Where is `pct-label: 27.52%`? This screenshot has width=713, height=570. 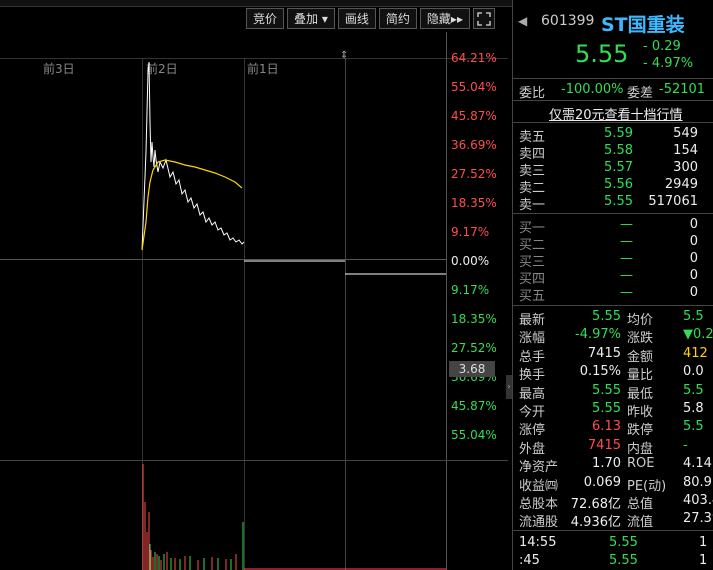 pct-label: 27.52% is located at coordinates (474, 348).